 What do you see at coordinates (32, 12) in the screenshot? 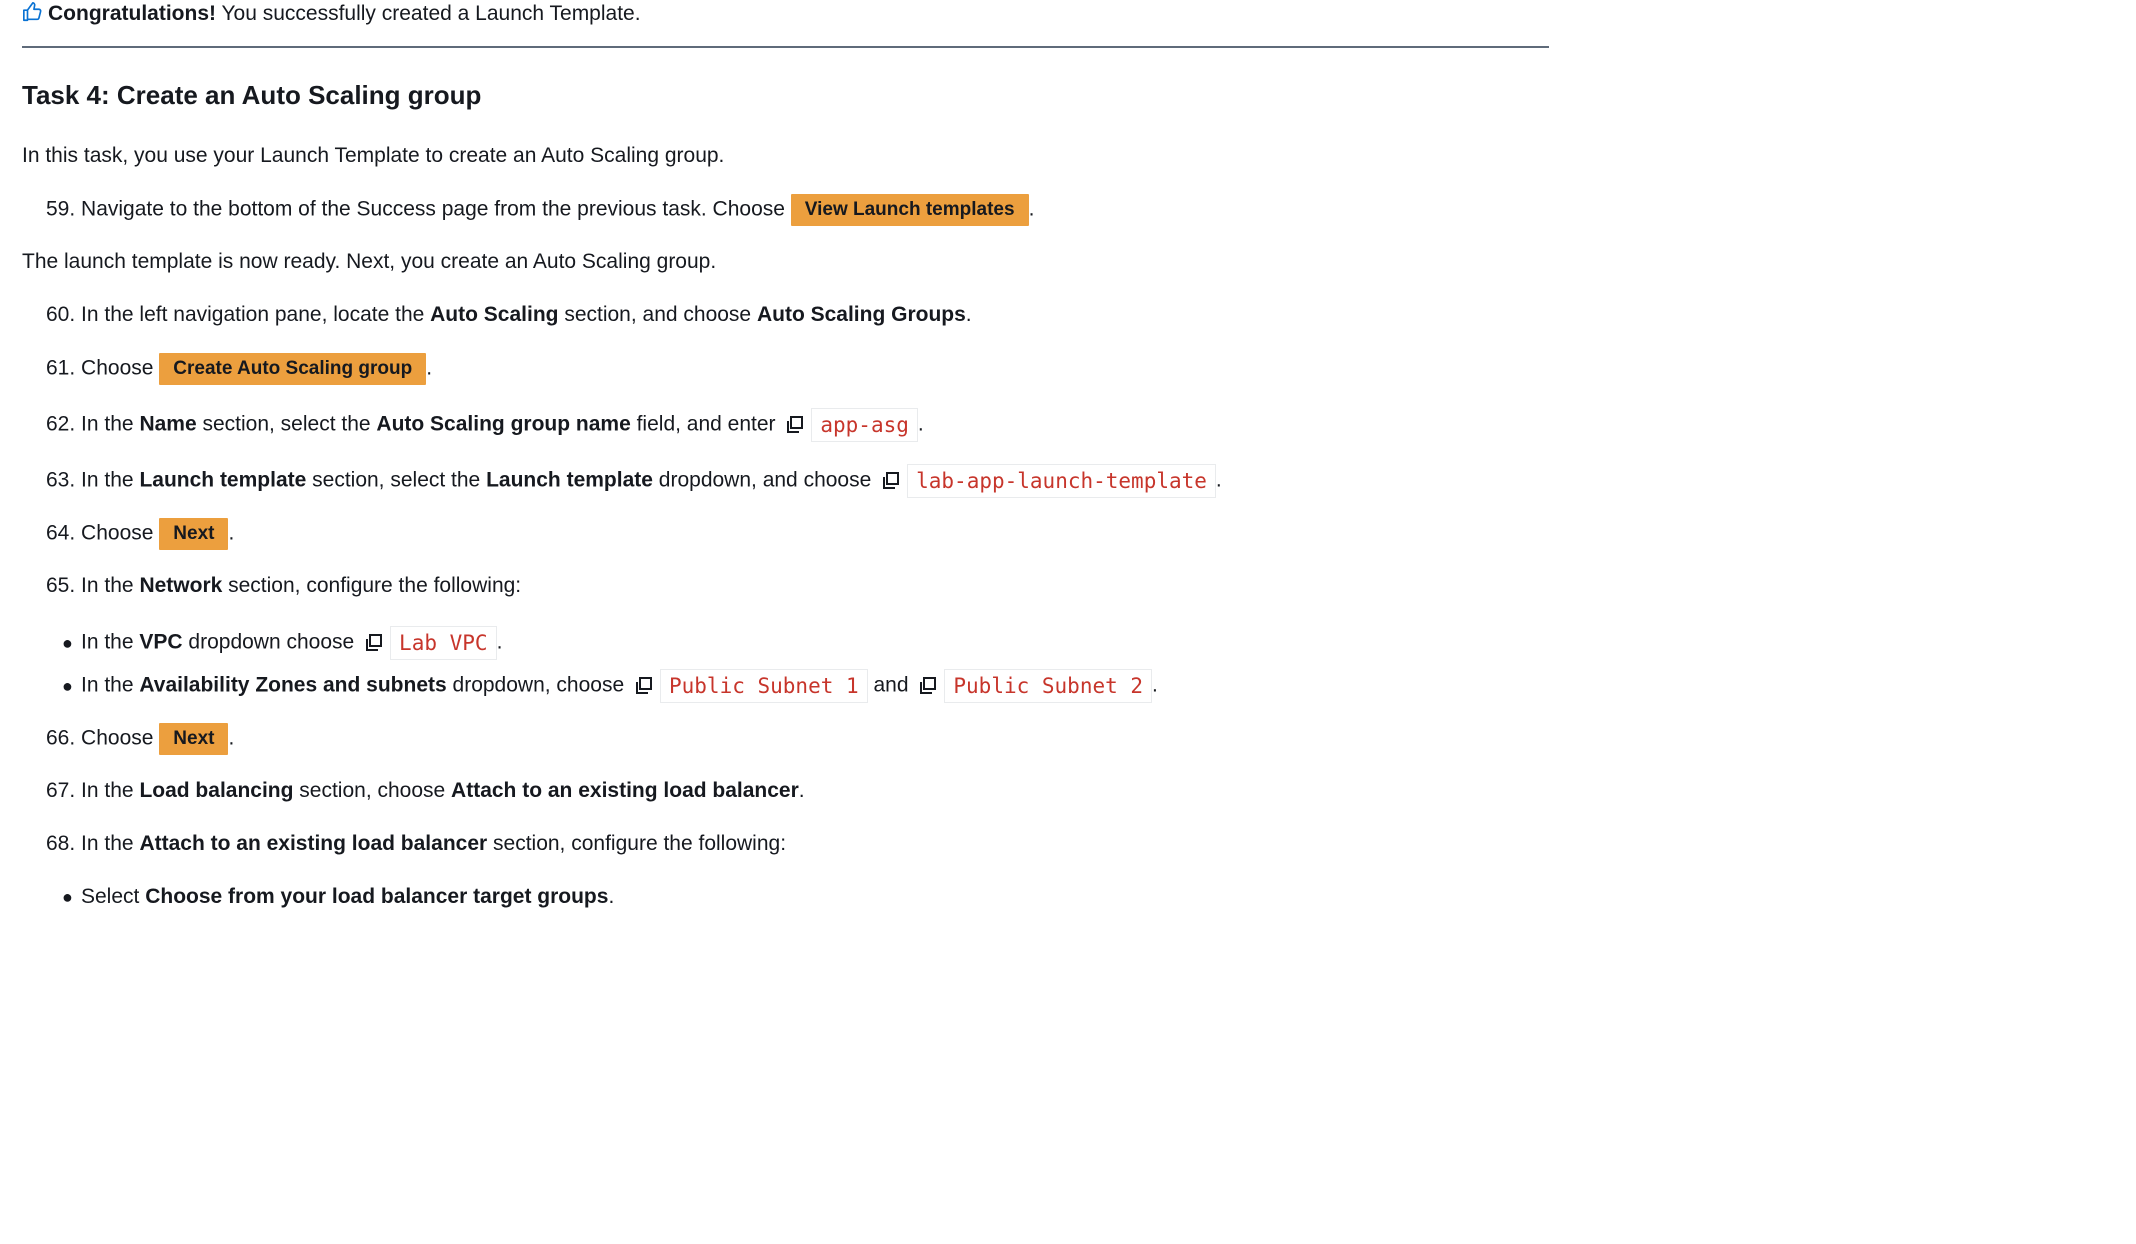
I see `thumbs-up-icon` at bounding box center [32, 12].